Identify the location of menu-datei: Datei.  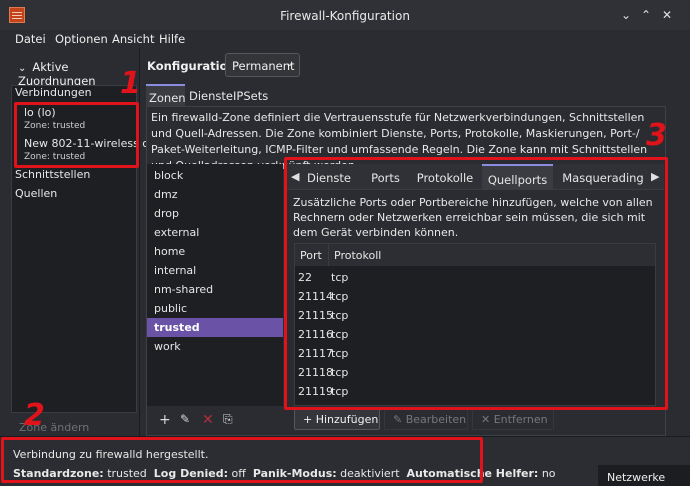
(30, 39).